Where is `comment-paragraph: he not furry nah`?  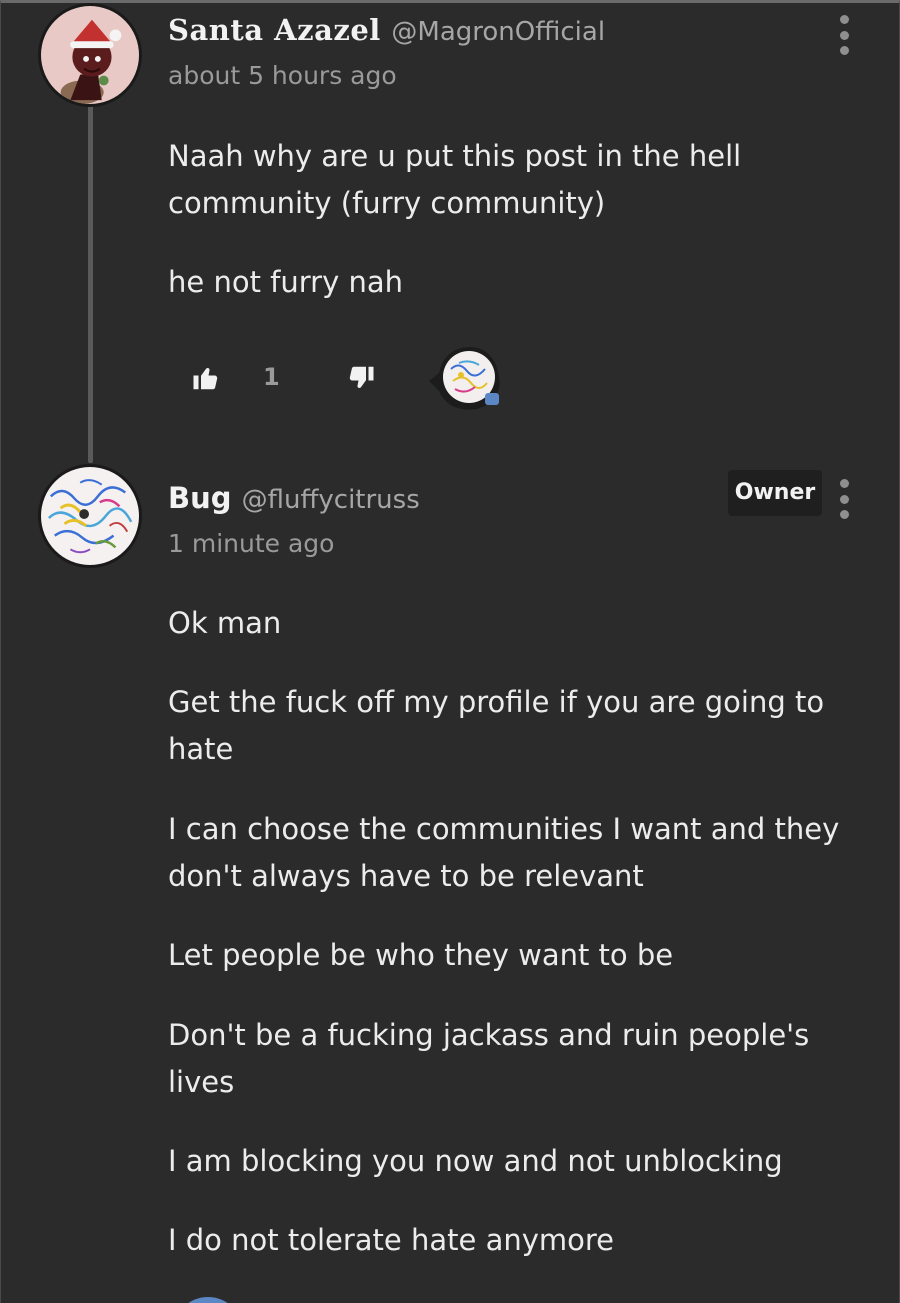
comment-paragraph: he not furry nah is located at coordinates (285, 282).